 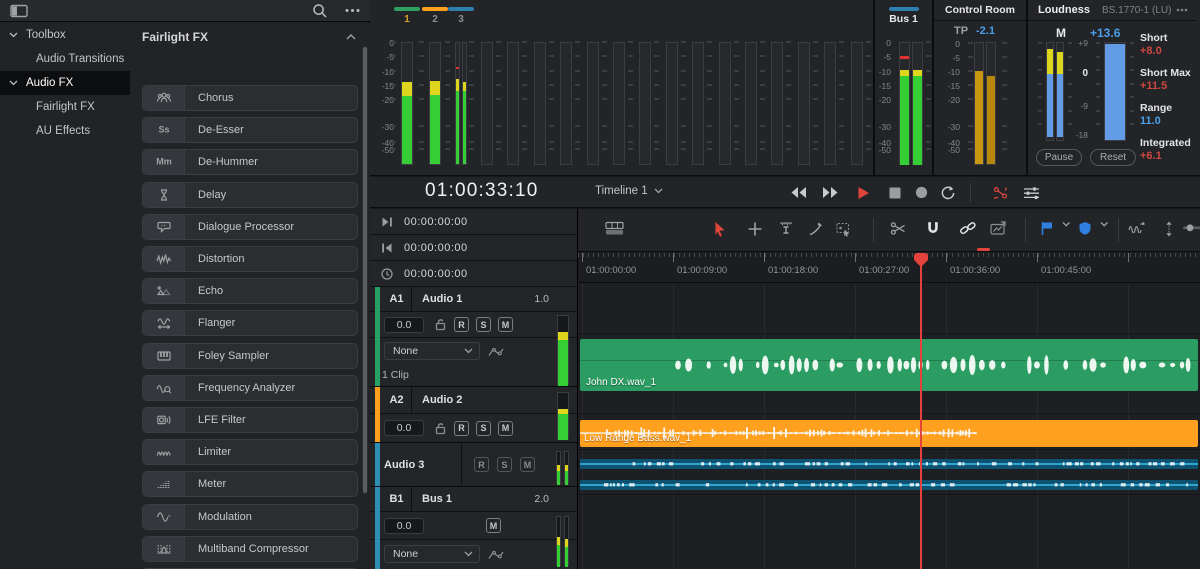 I want to click on timeline-view-options-icon, so click(x=614, y=228).